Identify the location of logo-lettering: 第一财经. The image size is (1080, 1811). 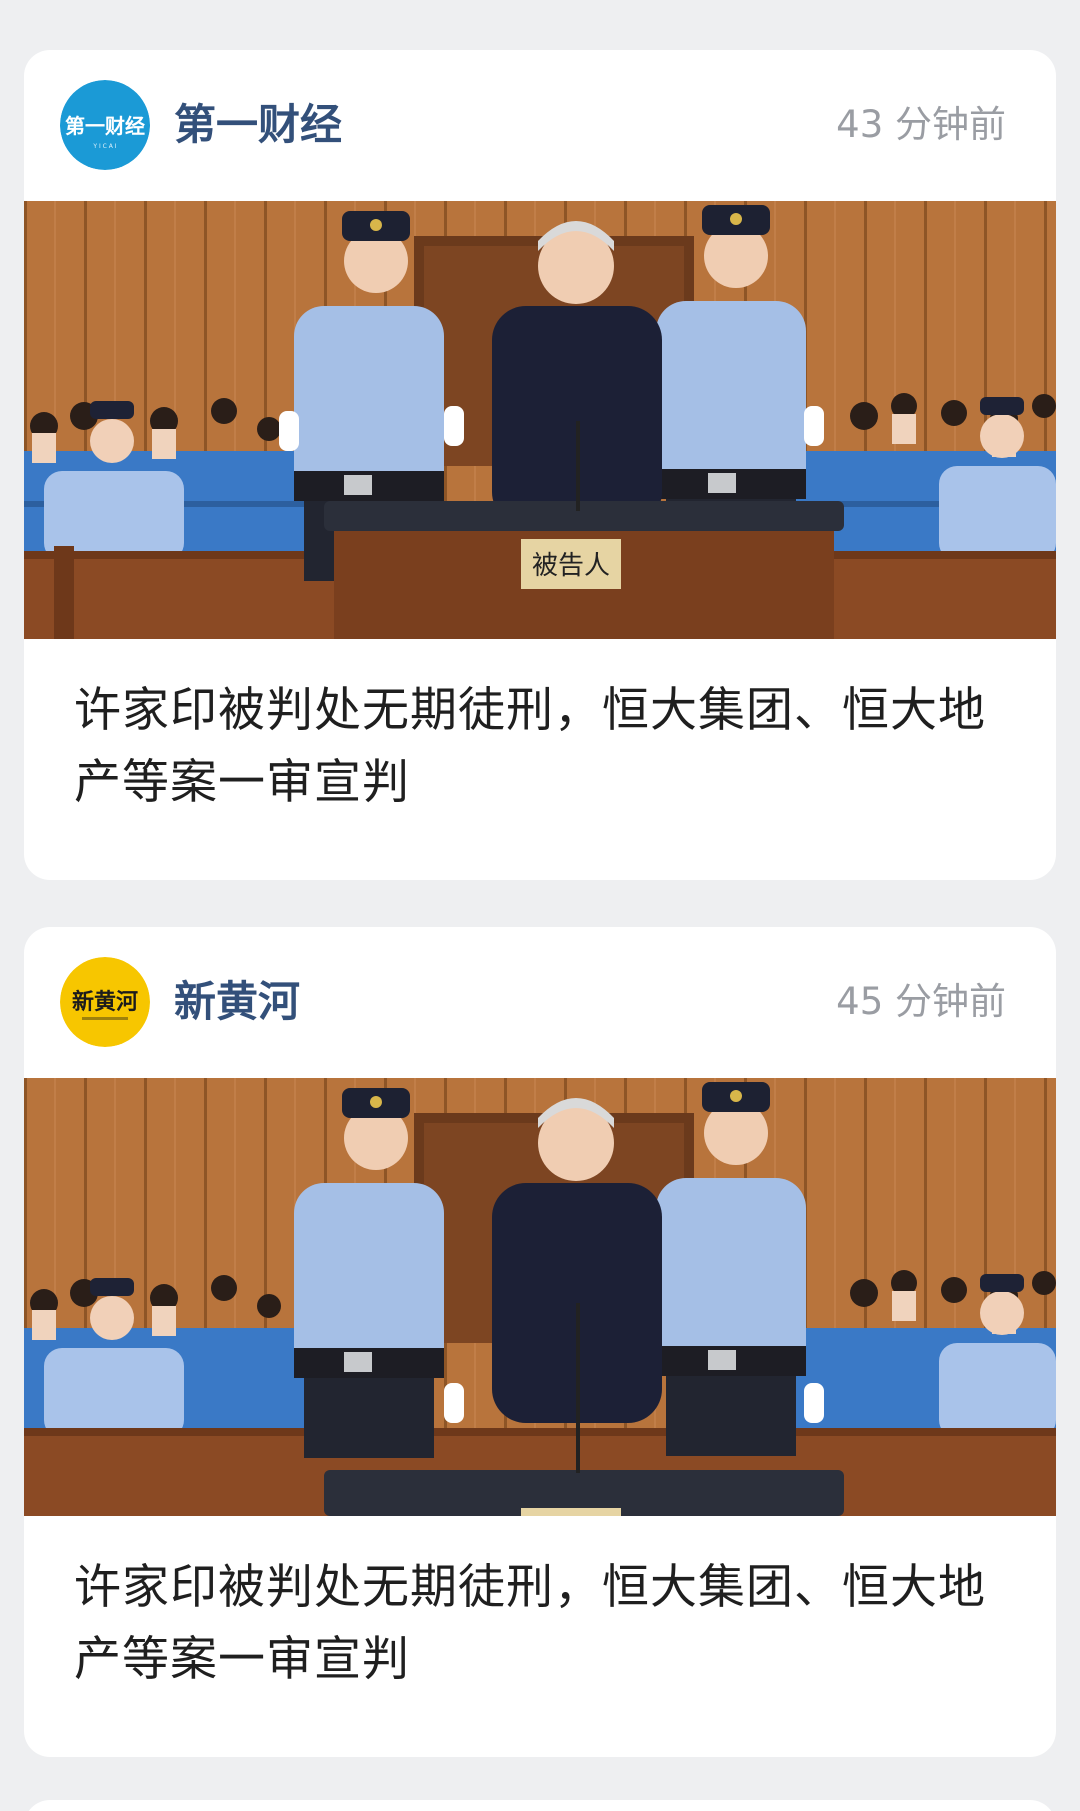
(105, 126).